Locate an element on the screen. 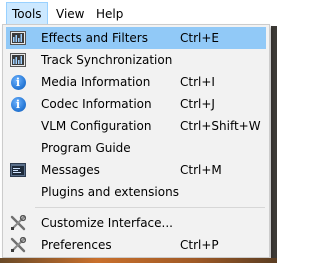  menu-item-vlm-configuration: VLM Configuration Ctrl+Shift+W is located at coordinates (136, 126).